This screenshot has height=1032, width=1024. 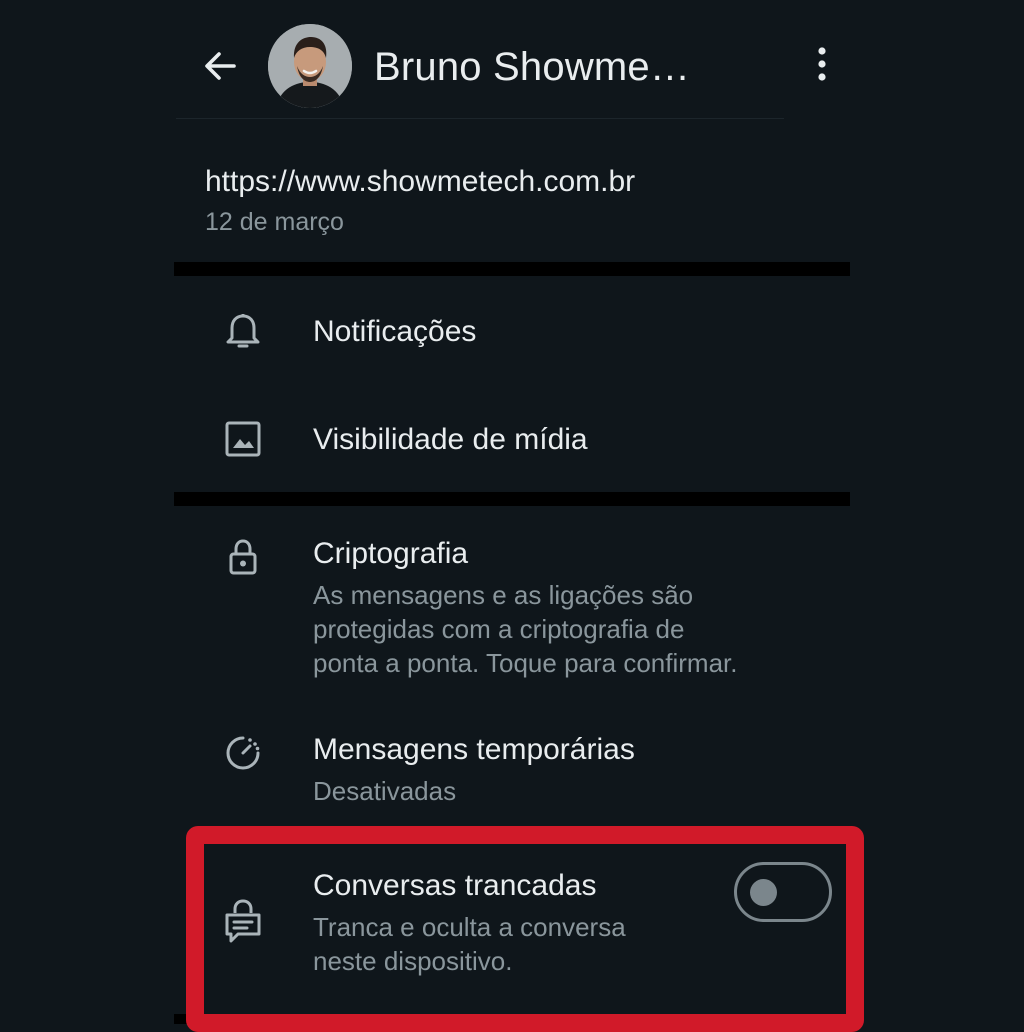 What do you see at coordinates (310, 66) in the screenshot?
I see `contact-avatar` at bounding box center [310, 66].